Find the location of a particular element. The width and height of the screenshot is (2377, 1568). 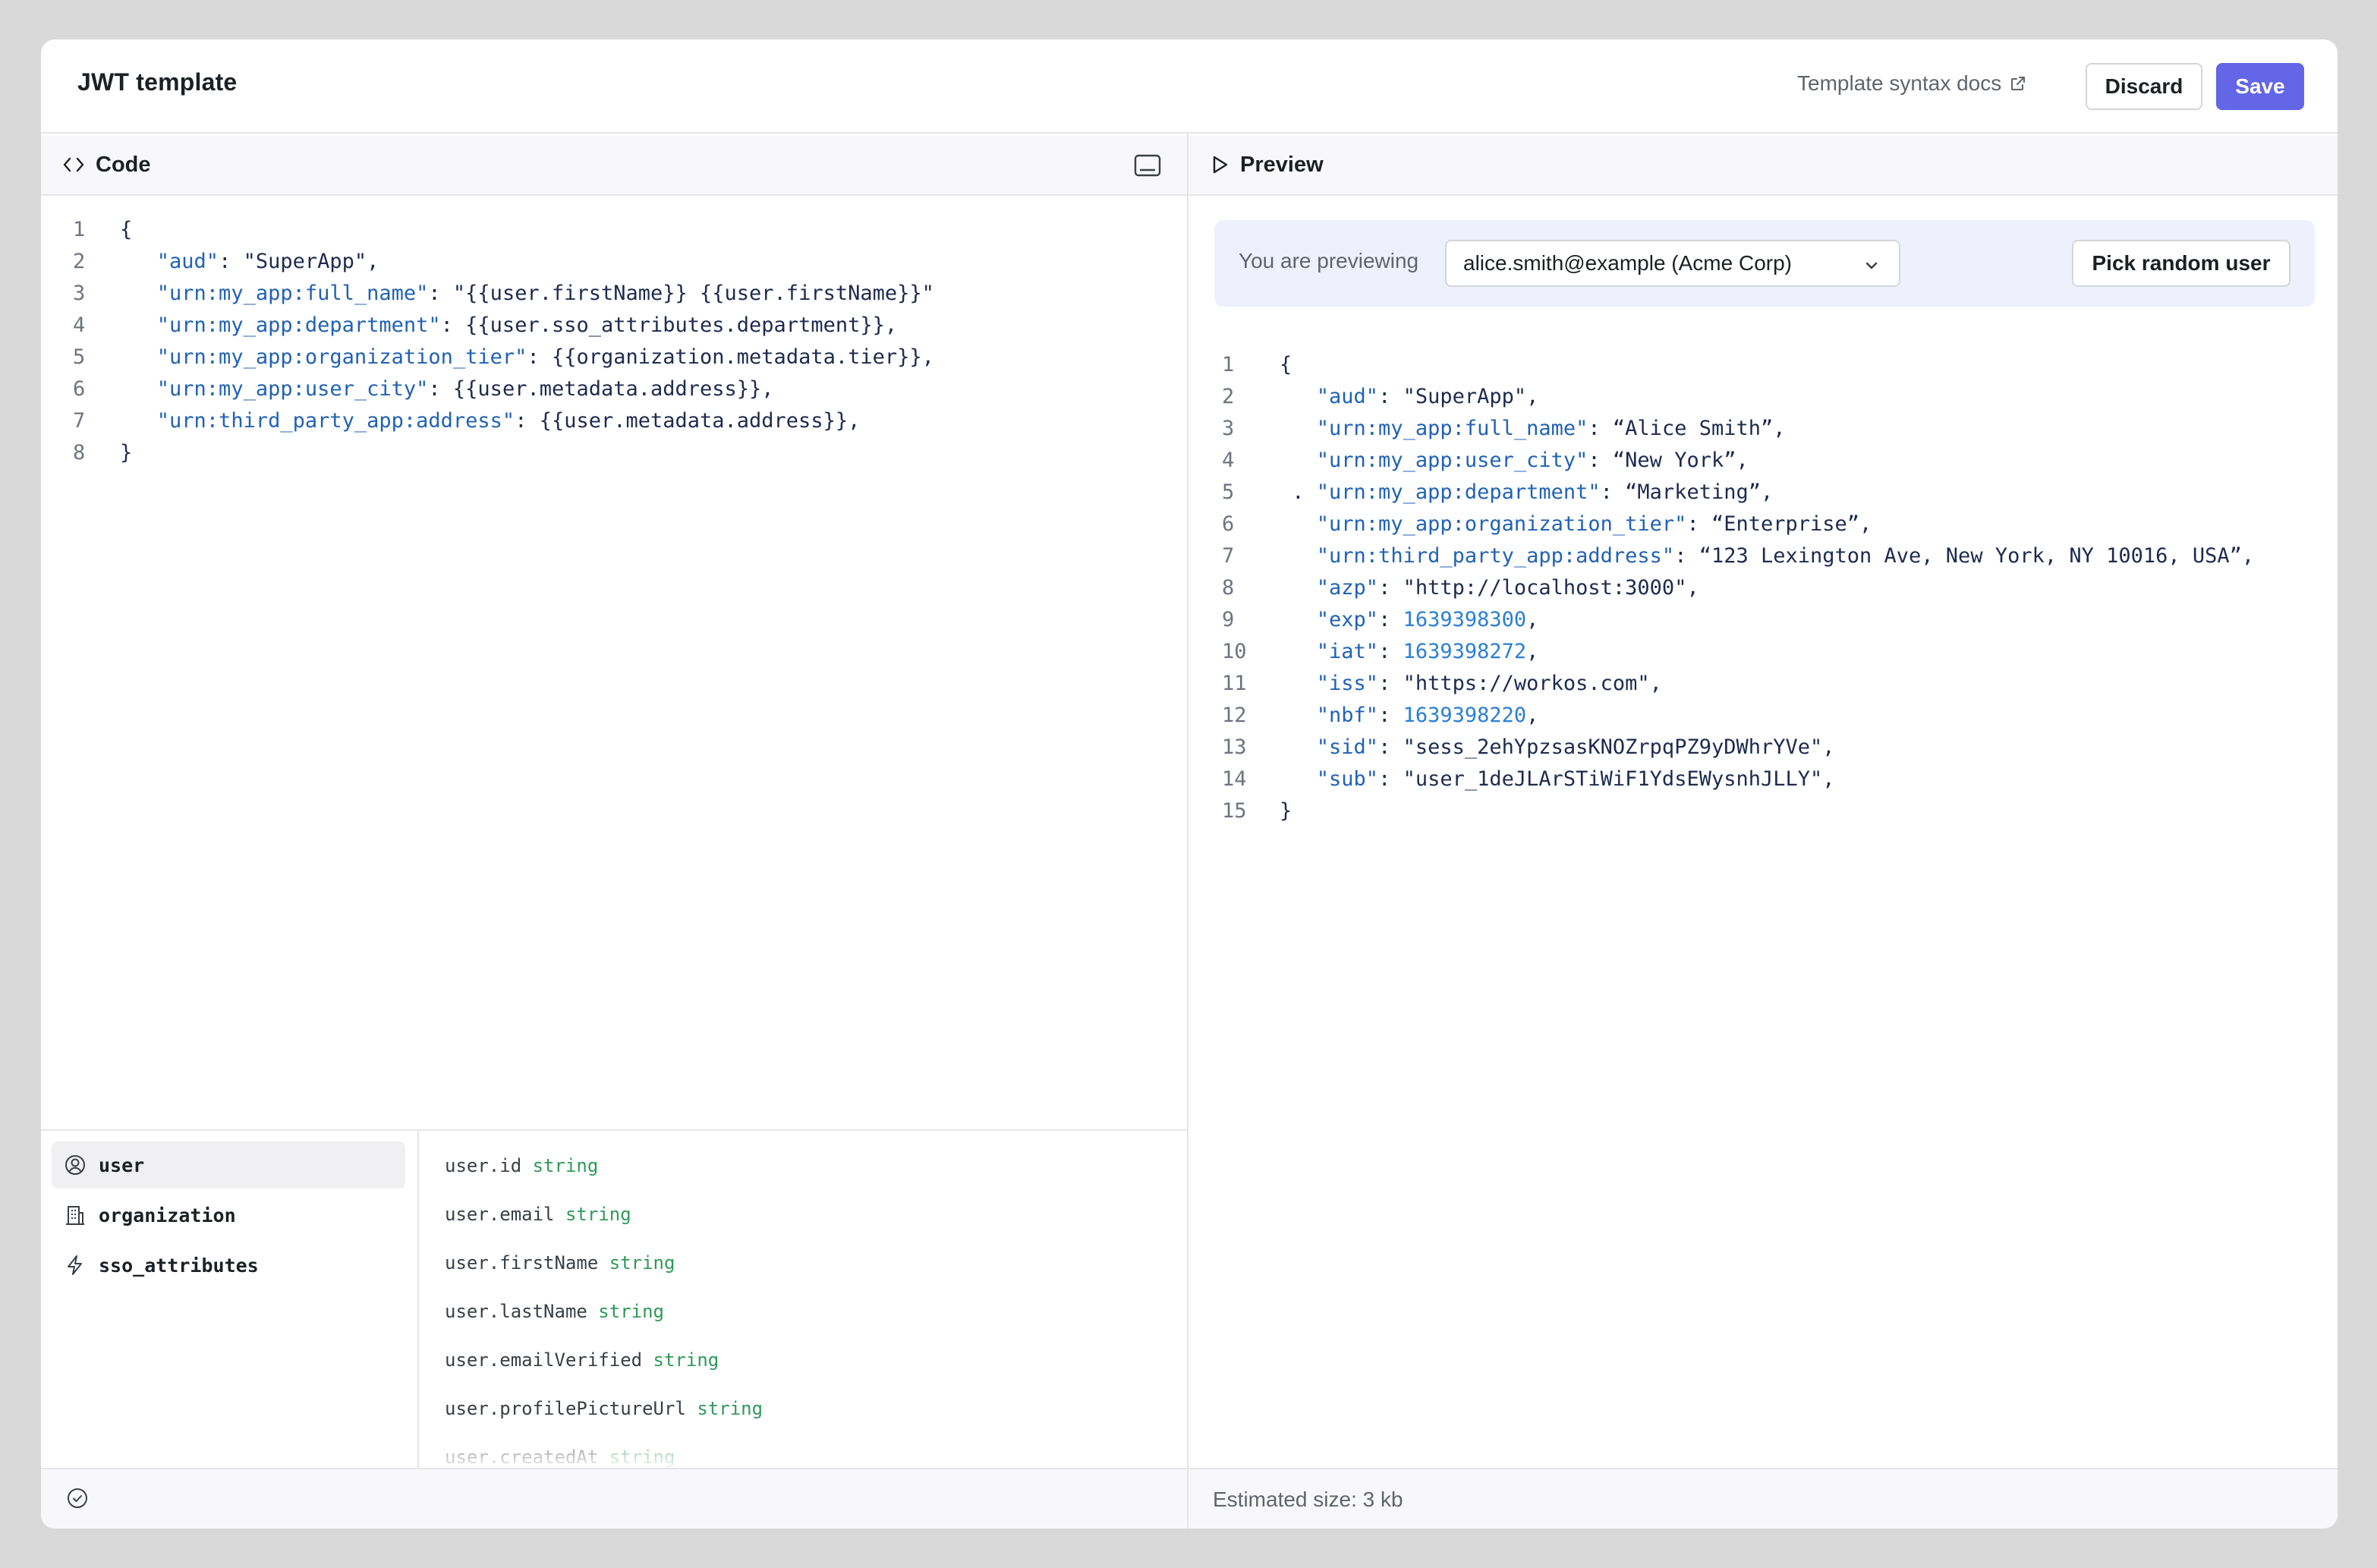

pick-random-user-button: Pick random user is located at coordinates (2181, 263).